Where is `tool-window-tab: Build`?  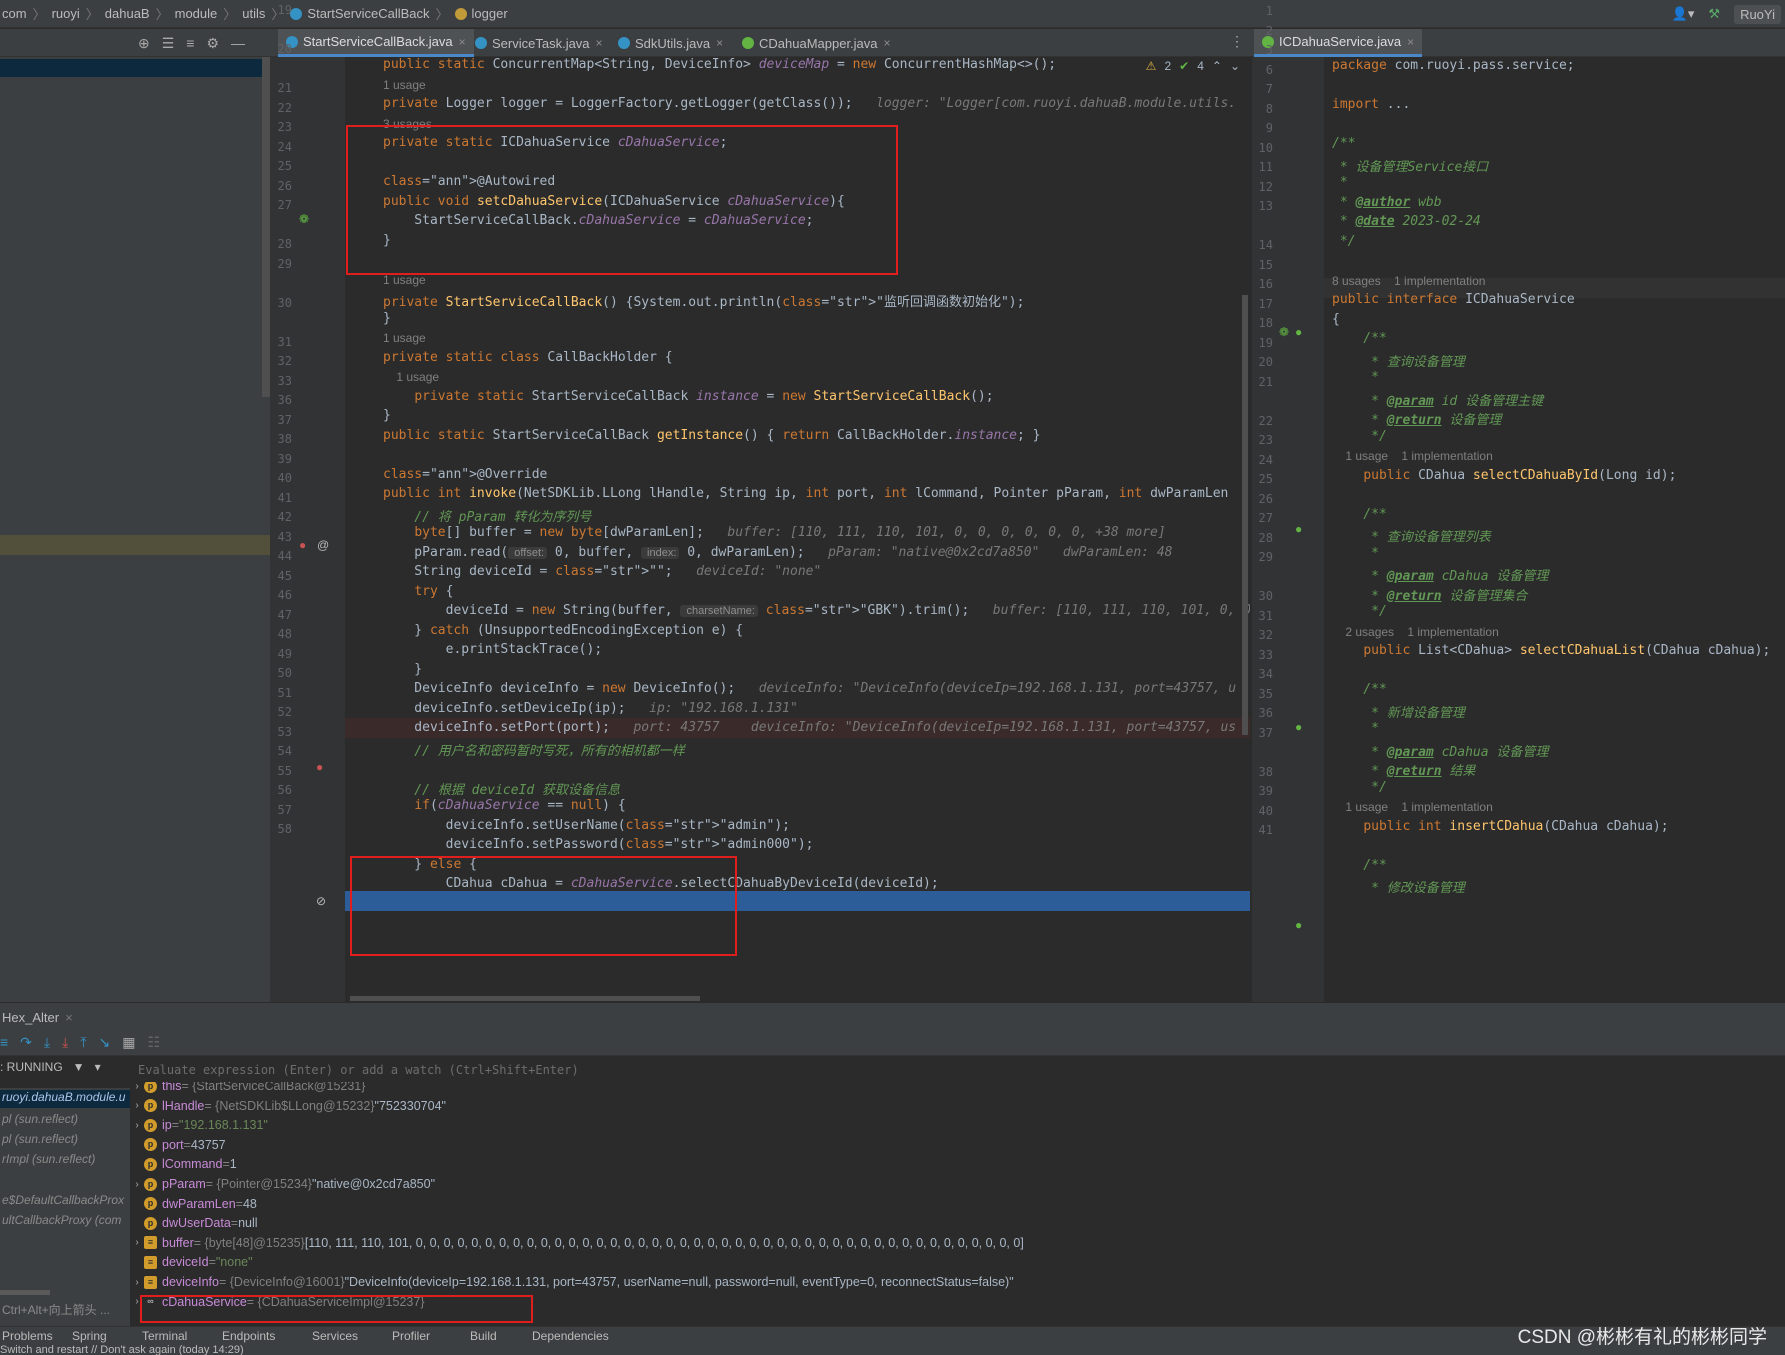
tool-window-tab: Build is located at coordinates (483, 1336).